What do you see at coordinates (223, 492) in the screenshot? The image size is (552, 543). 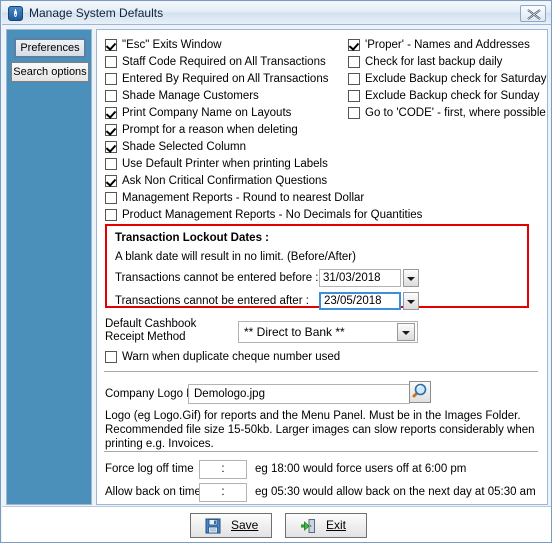 I see `allow-back-input: :` at bounding box center [223, 492].